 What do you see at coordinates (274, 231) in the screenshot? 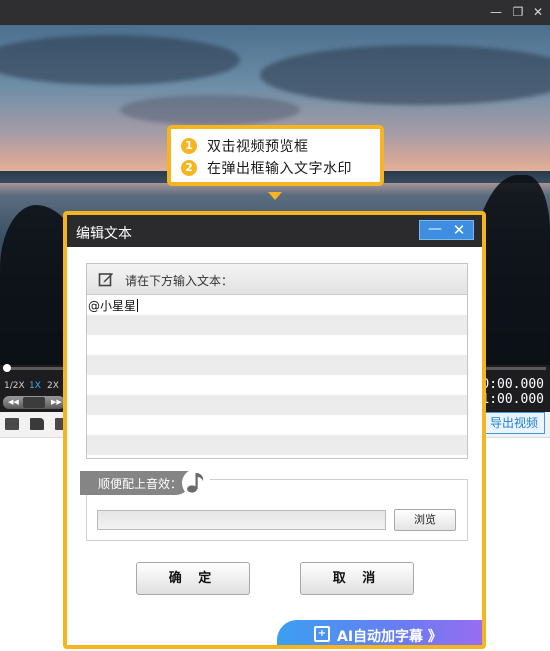
I see `dialog-title-bar: 编辑文本 — ✕` at bounding box center [274, 231].